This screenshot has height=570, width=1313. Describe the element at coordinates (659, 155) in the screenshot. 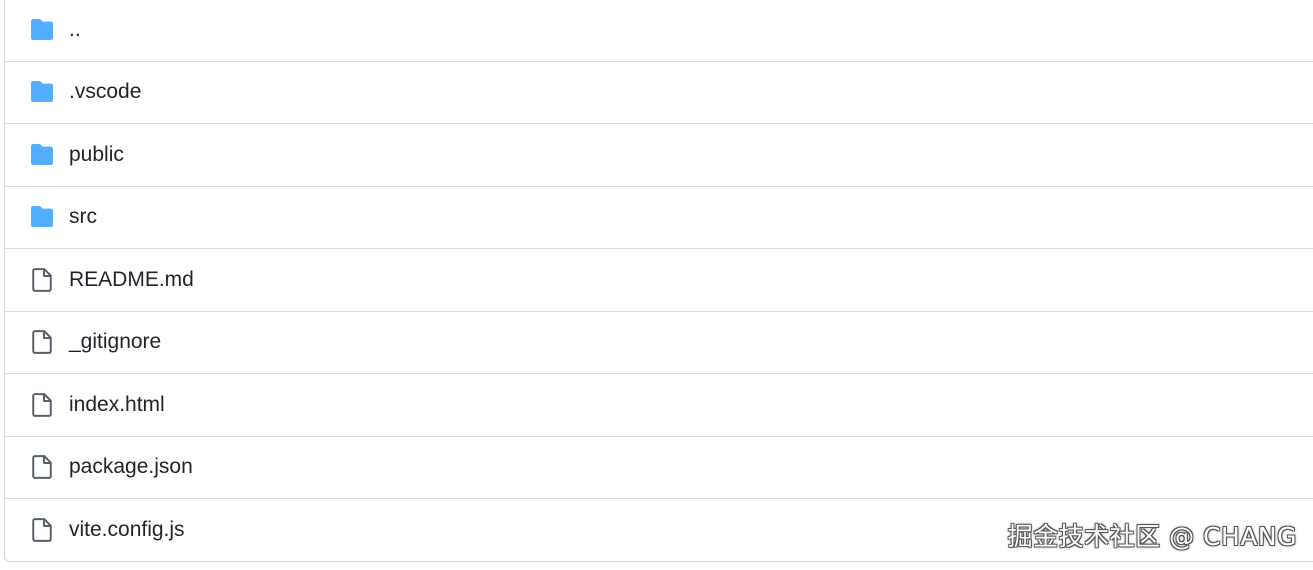

I see `file-row-public: public` at that location.